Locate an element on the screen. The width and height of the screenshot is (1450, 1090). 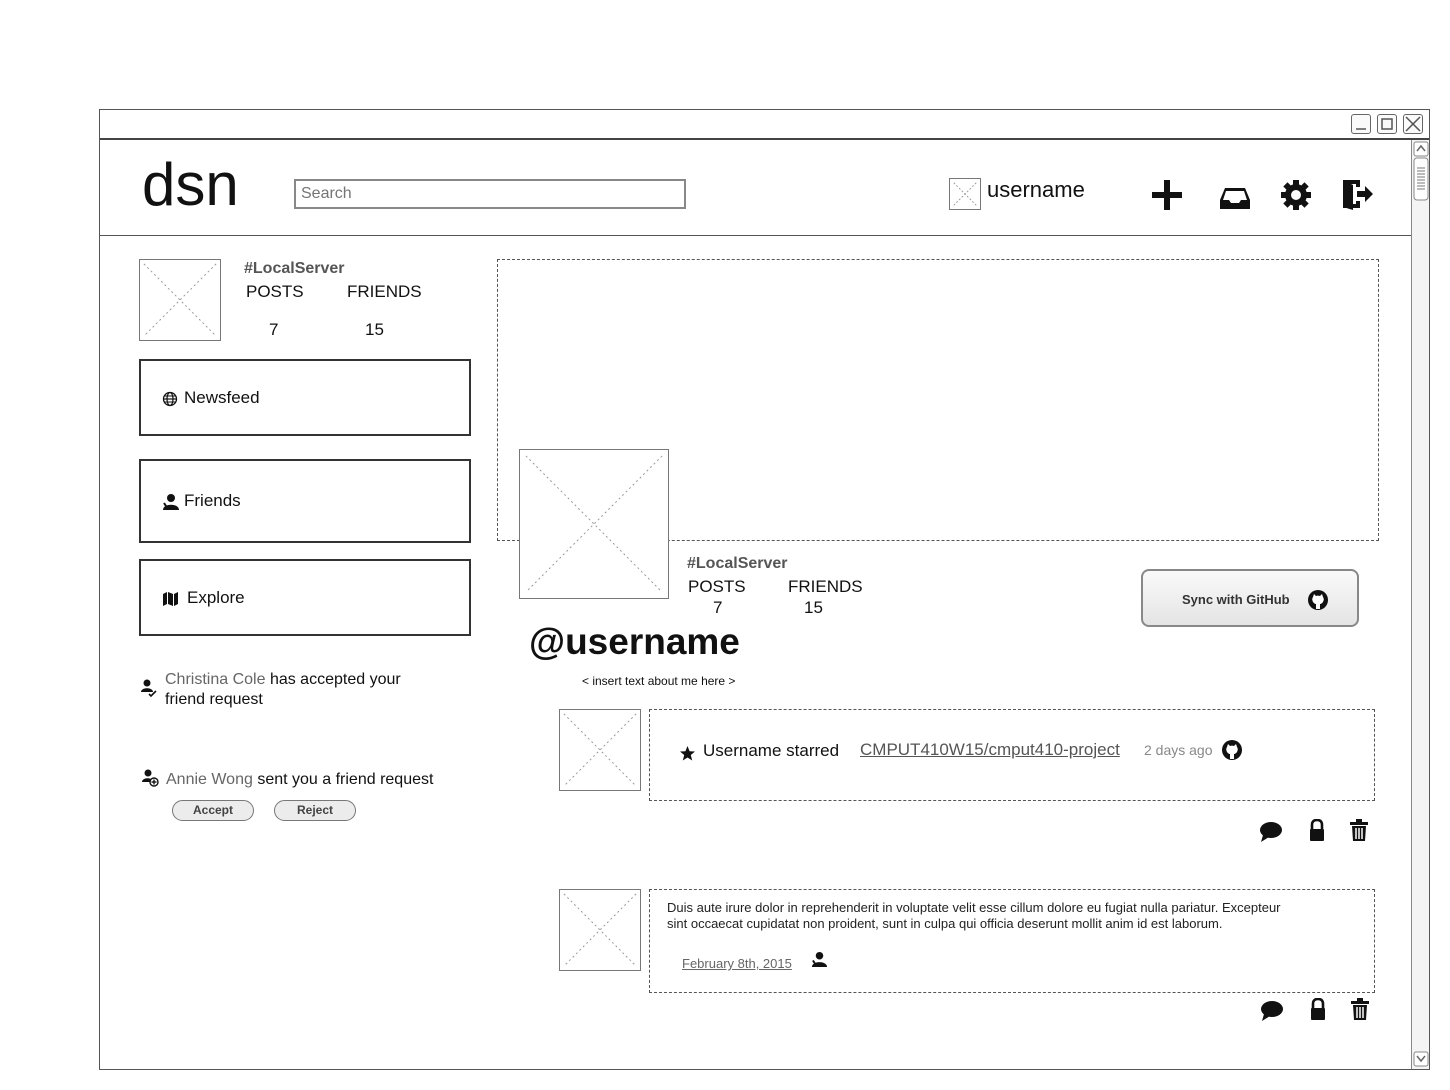
sidebar-item-label: Explore is located at coordinates (216, 597).